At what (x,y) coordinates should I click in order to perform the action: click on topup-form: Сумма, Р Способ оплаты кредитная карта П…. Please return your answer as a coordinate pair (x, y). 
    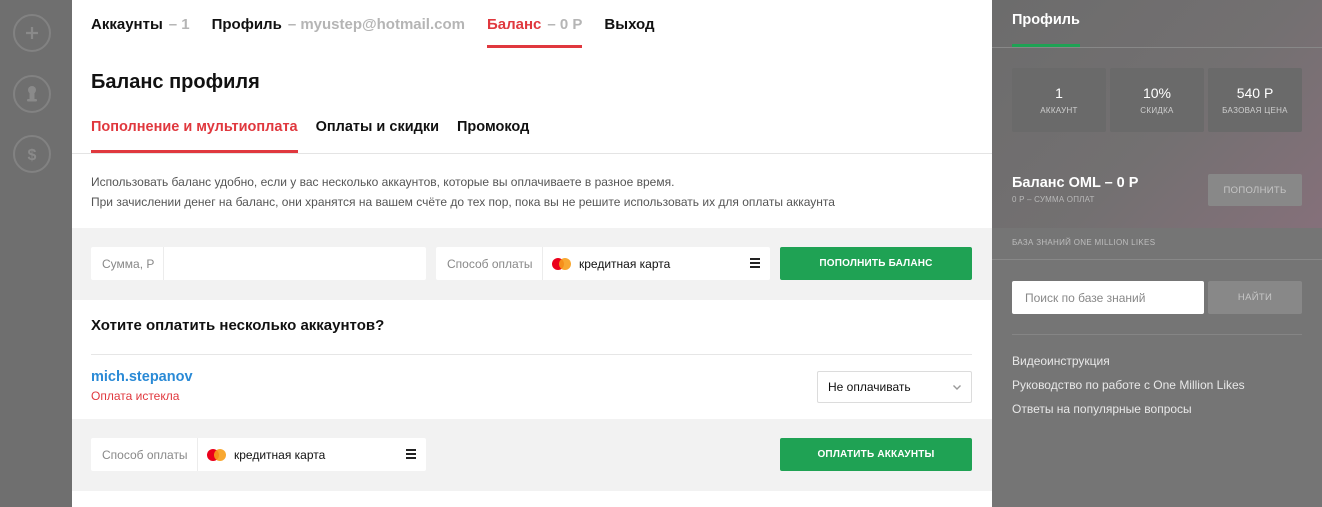
    Looking at the image, I should click on (532, 264).